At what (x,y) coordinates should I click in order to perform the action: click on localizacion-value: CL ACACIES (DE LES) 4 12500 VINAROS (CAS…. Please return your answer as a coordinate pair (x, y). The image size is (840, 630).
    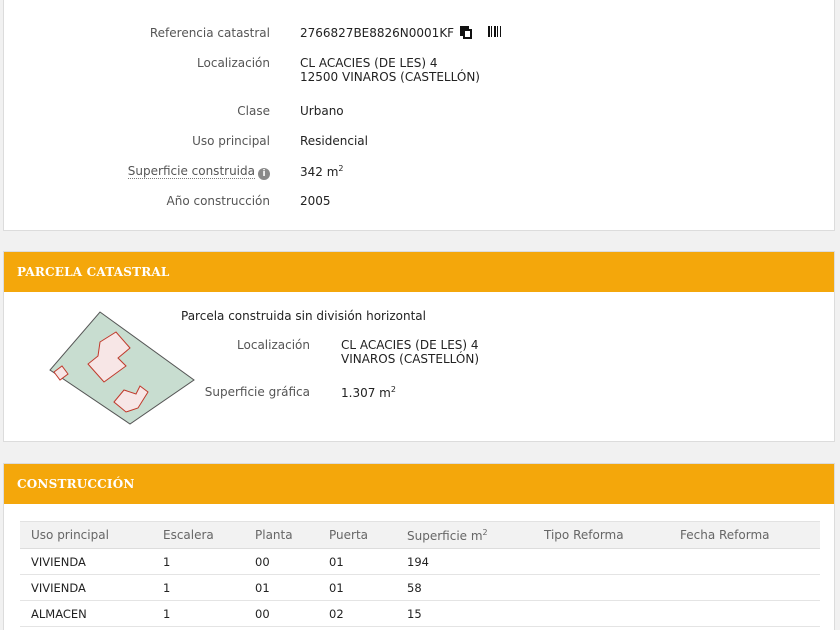
    Looking at the image, I should click on (390, 70).